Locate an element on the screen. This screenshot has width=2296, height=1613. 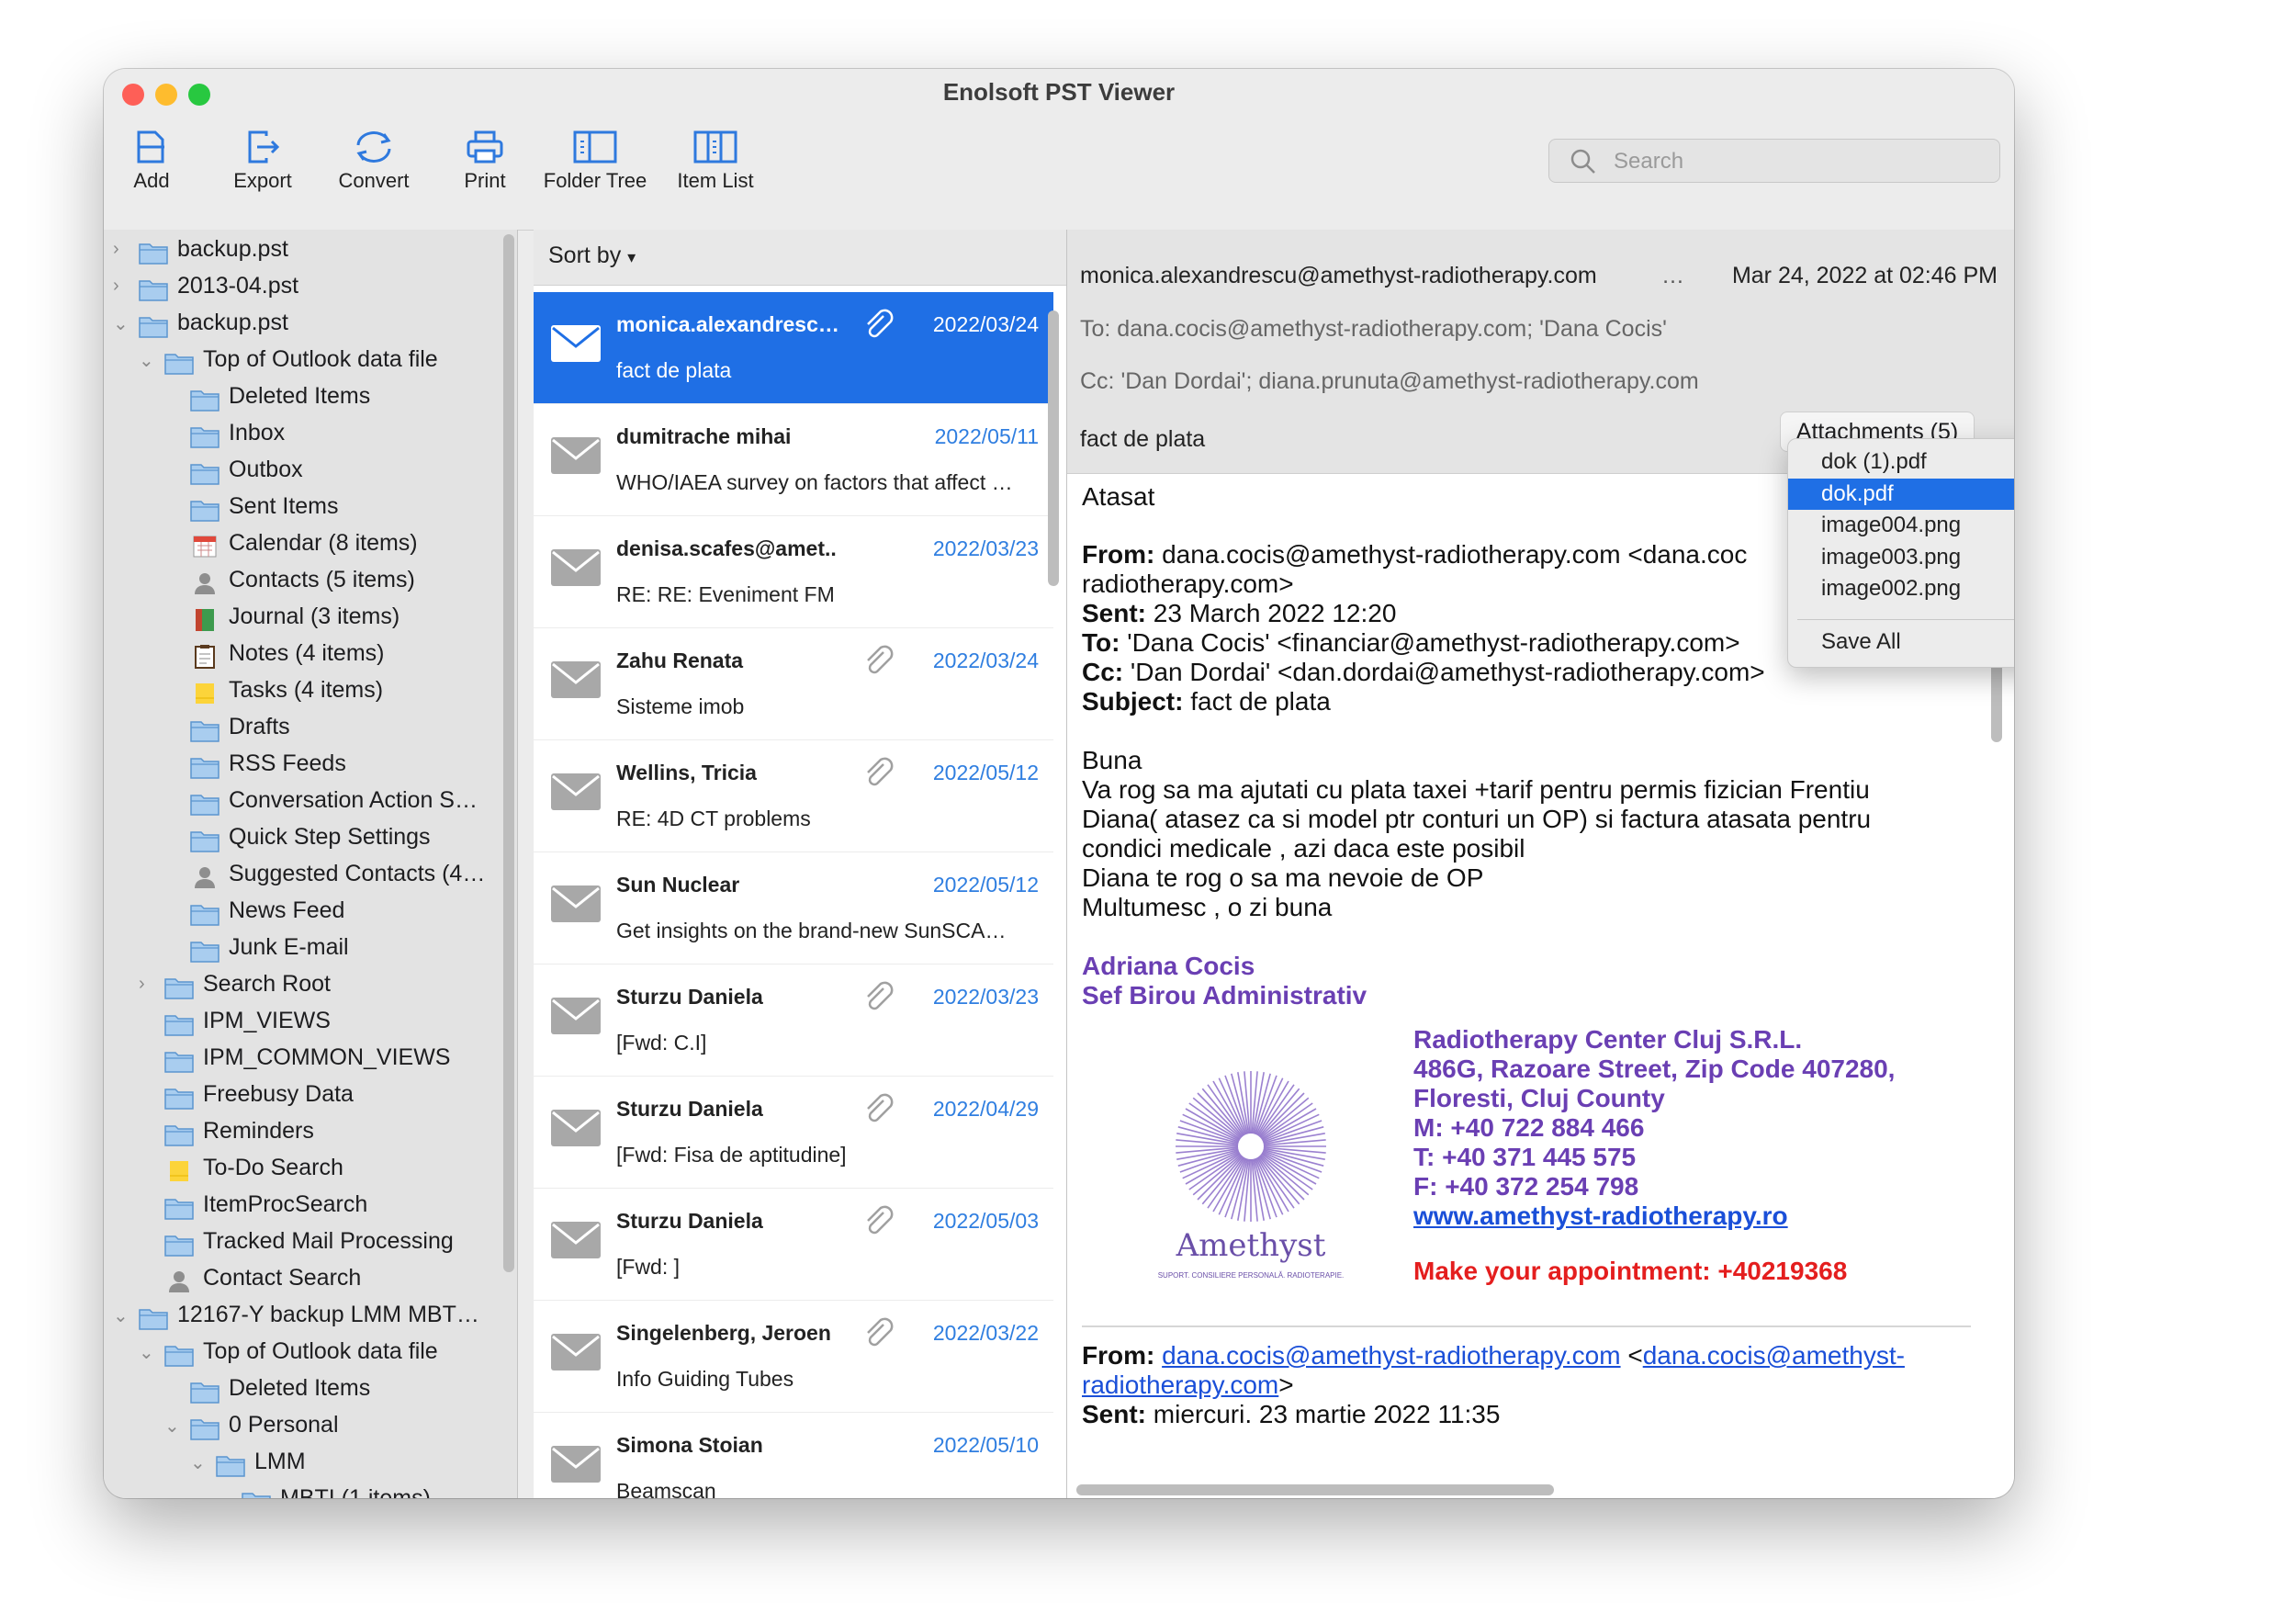
save-all-label: Save All is located at coordinates (1861, 641).